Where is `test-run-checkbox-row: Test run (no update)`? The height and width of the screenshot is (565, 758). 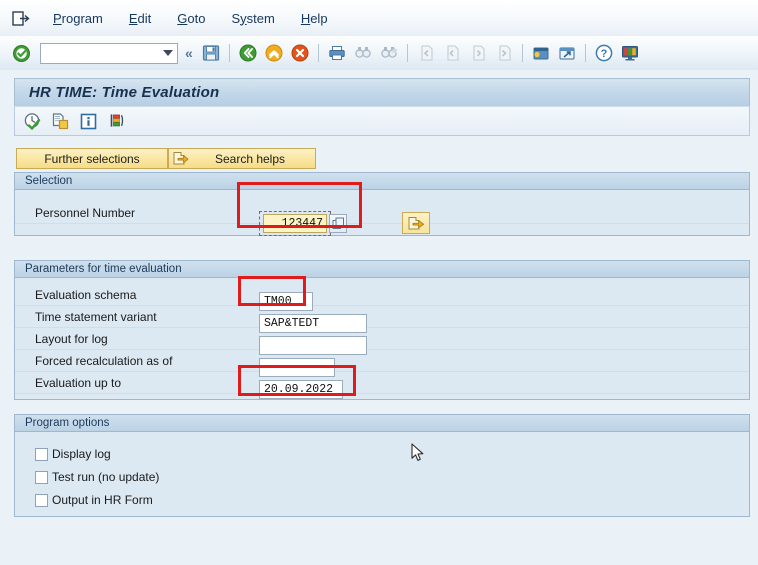
test-run-checkbox-row: Test run (no update) is located at coordinates (97, 477).